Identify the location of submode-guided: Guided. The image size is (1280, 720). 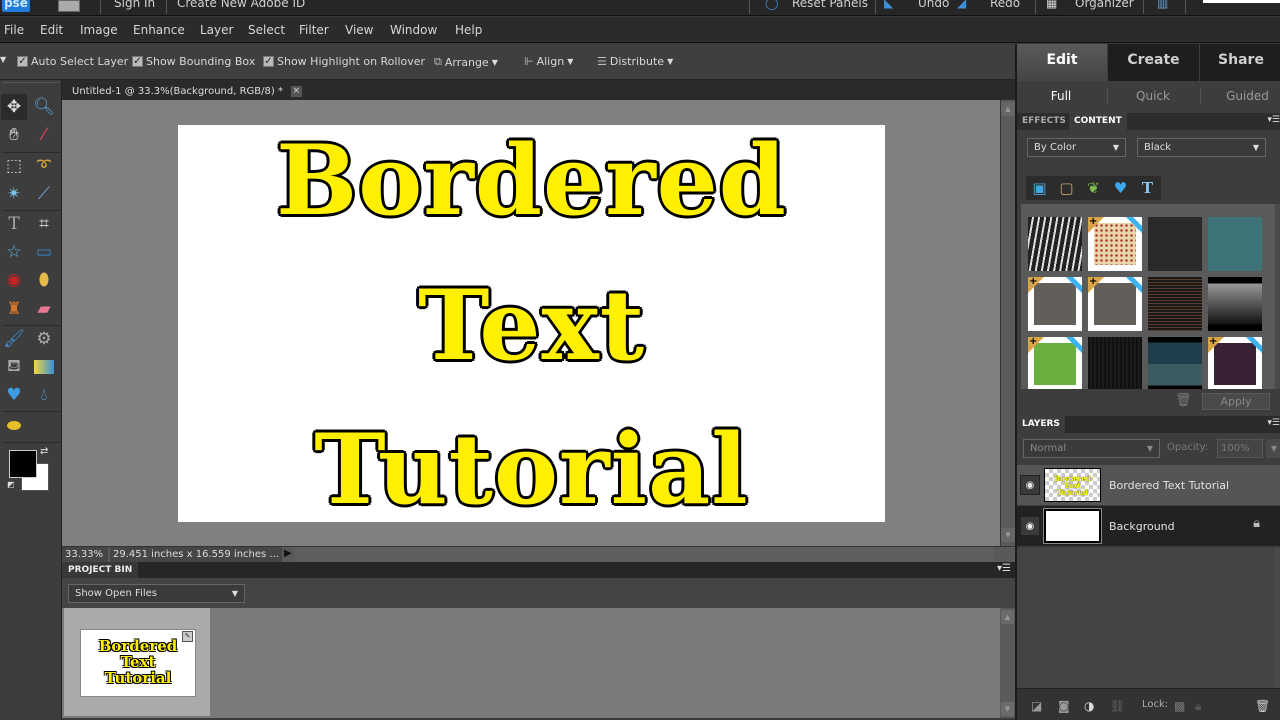
(1240, 96).